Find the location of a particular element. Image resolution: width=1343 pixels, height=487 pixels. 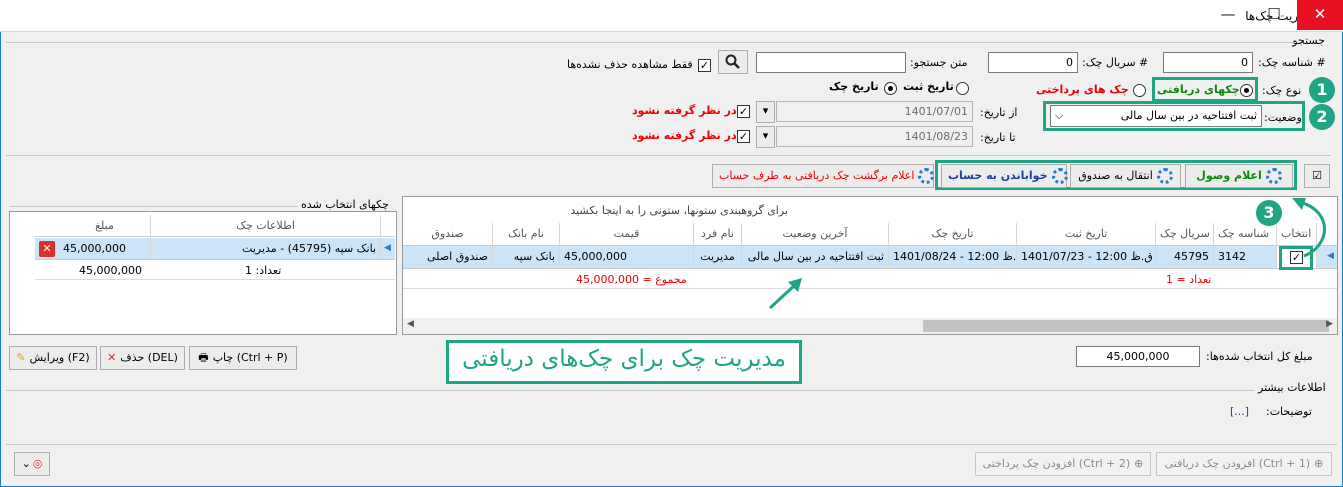

selected-row-info: بانک سپه (45795) - مدیریت is located at coordinates (266, 248).